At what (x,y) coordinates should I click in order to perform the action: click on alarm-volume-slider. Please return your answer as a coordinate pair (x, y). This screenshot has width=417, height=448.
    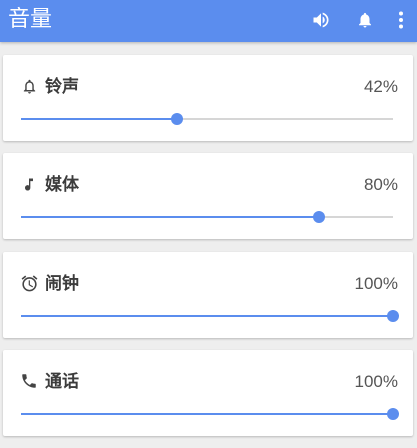
    Looking at the image, I should click on (210, 316).